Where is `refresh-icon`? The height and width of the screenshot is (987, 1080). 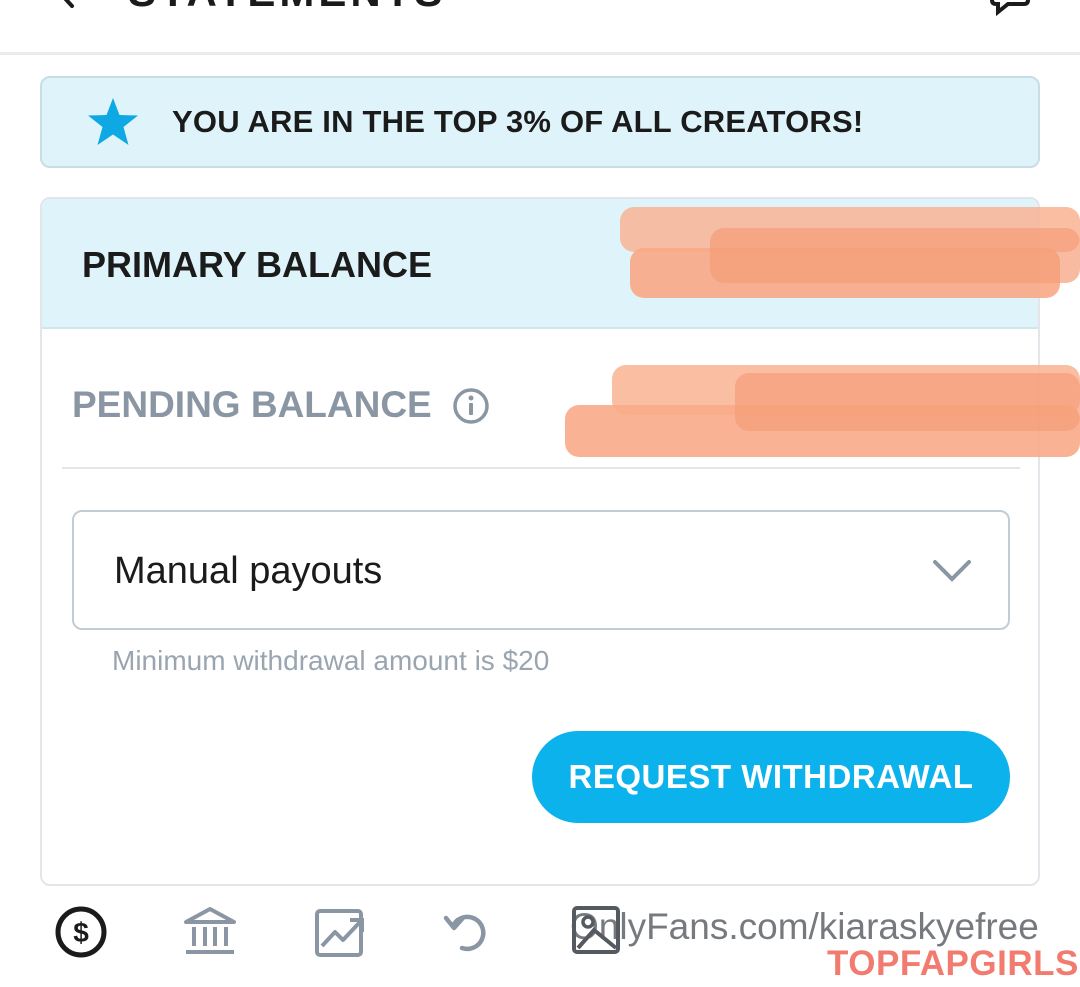
refresh-icon is located at coordinates (468, 932).